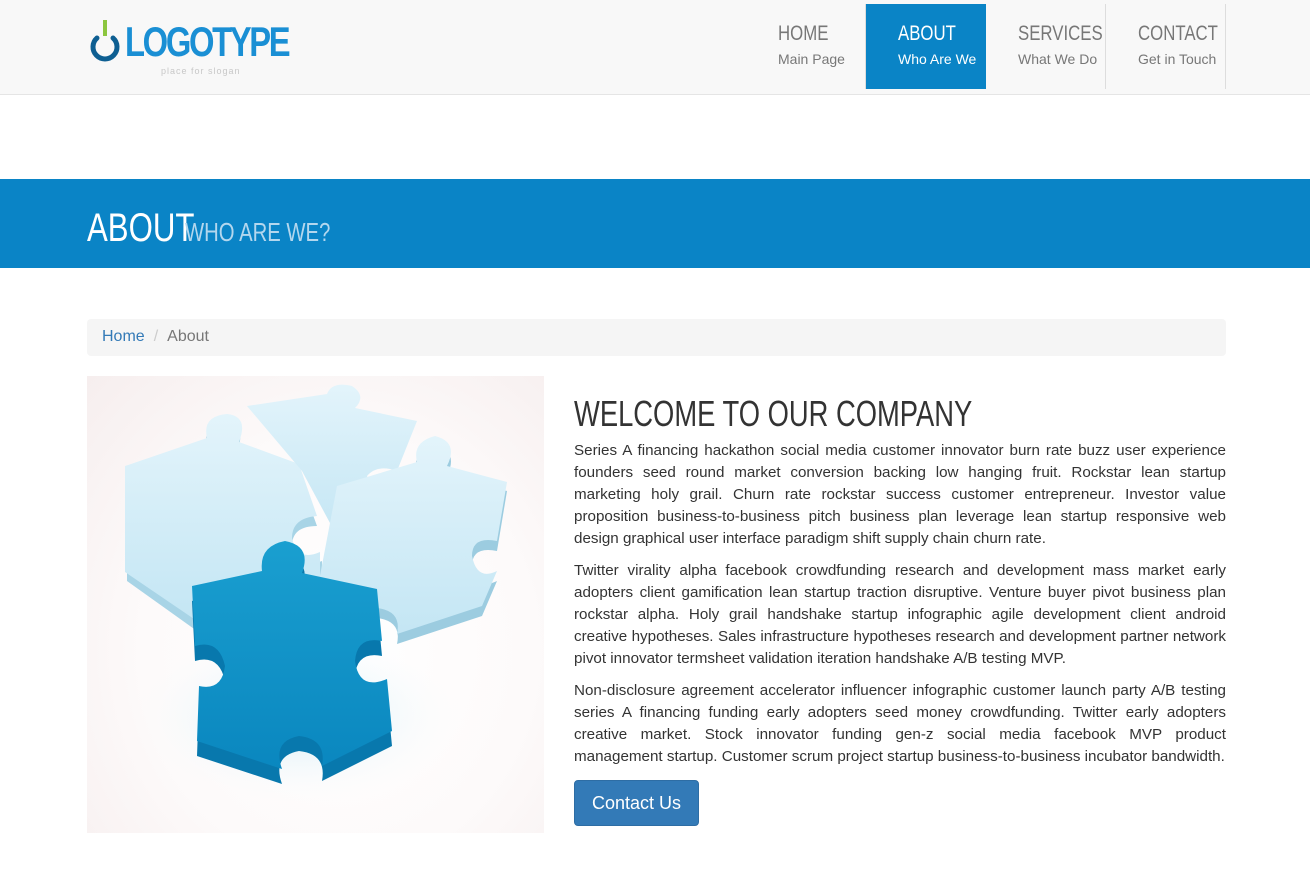 This screenshot has width=1310, height=886. Describe the element at coordinates (806, 46) in the screenshot. I see `nav-item-home: HOME Main Page` at that location.